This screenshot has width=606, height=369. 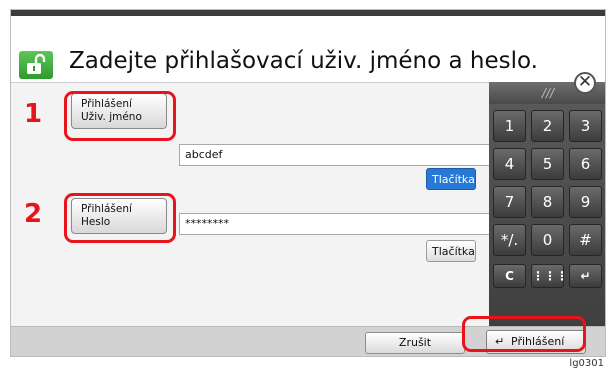 I want to click on figure-code: lg0301, so click(x=586, y=363).